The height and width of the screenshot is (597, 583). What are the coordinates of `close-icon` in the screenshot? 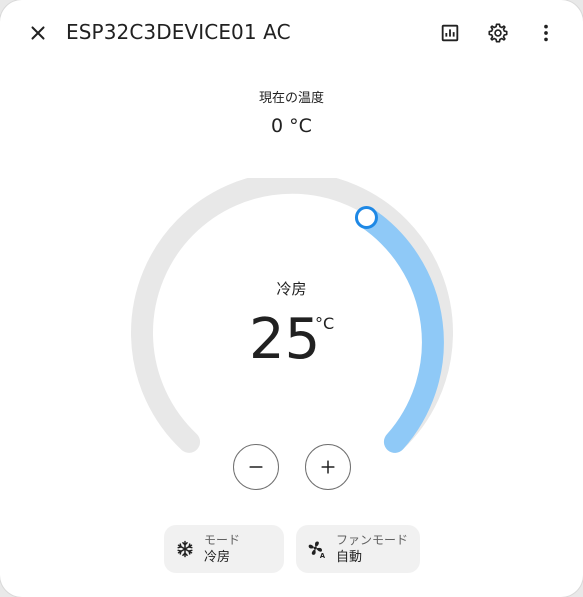 It's located at (38, 33).